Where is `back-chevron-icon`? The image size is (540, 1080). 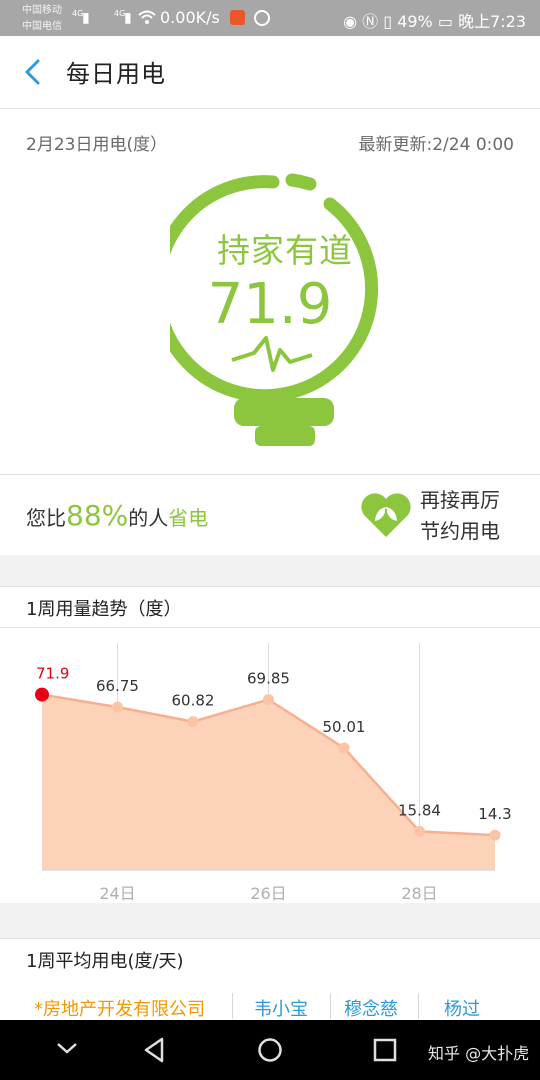 back-chevron-icon is located at coordinates (33, 72).